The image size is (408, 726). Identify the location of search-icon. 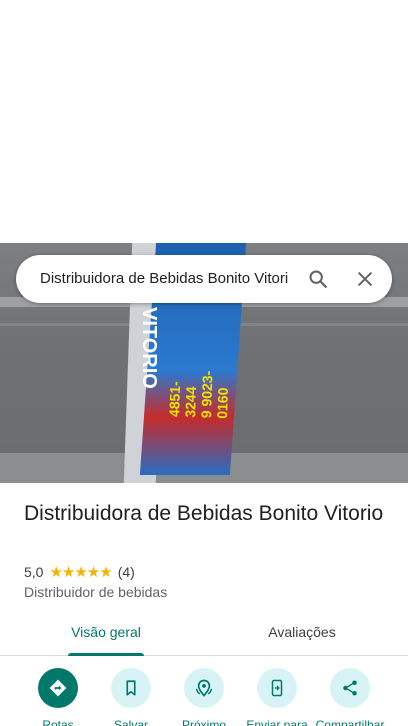
(318, 279).